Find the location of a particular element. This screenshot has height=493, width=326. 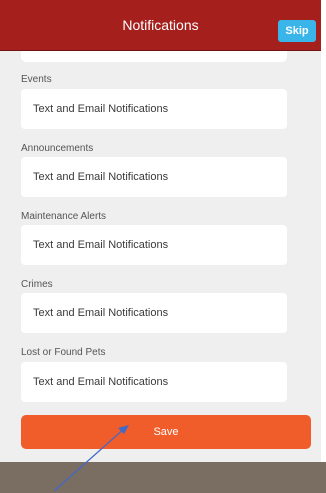

scroll-gutter is located at coordinates (323, 231).